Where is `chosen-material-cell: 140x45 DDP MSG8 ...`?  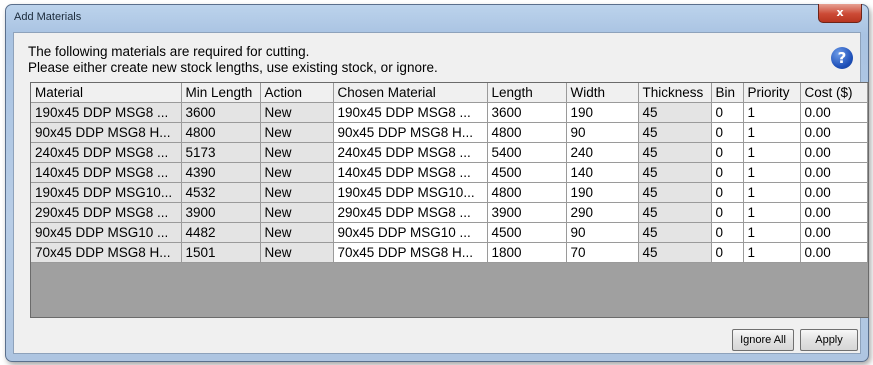 chosen-material-cell: 140x45 DDP MSG8 ... is located at coordinates (410, 172).